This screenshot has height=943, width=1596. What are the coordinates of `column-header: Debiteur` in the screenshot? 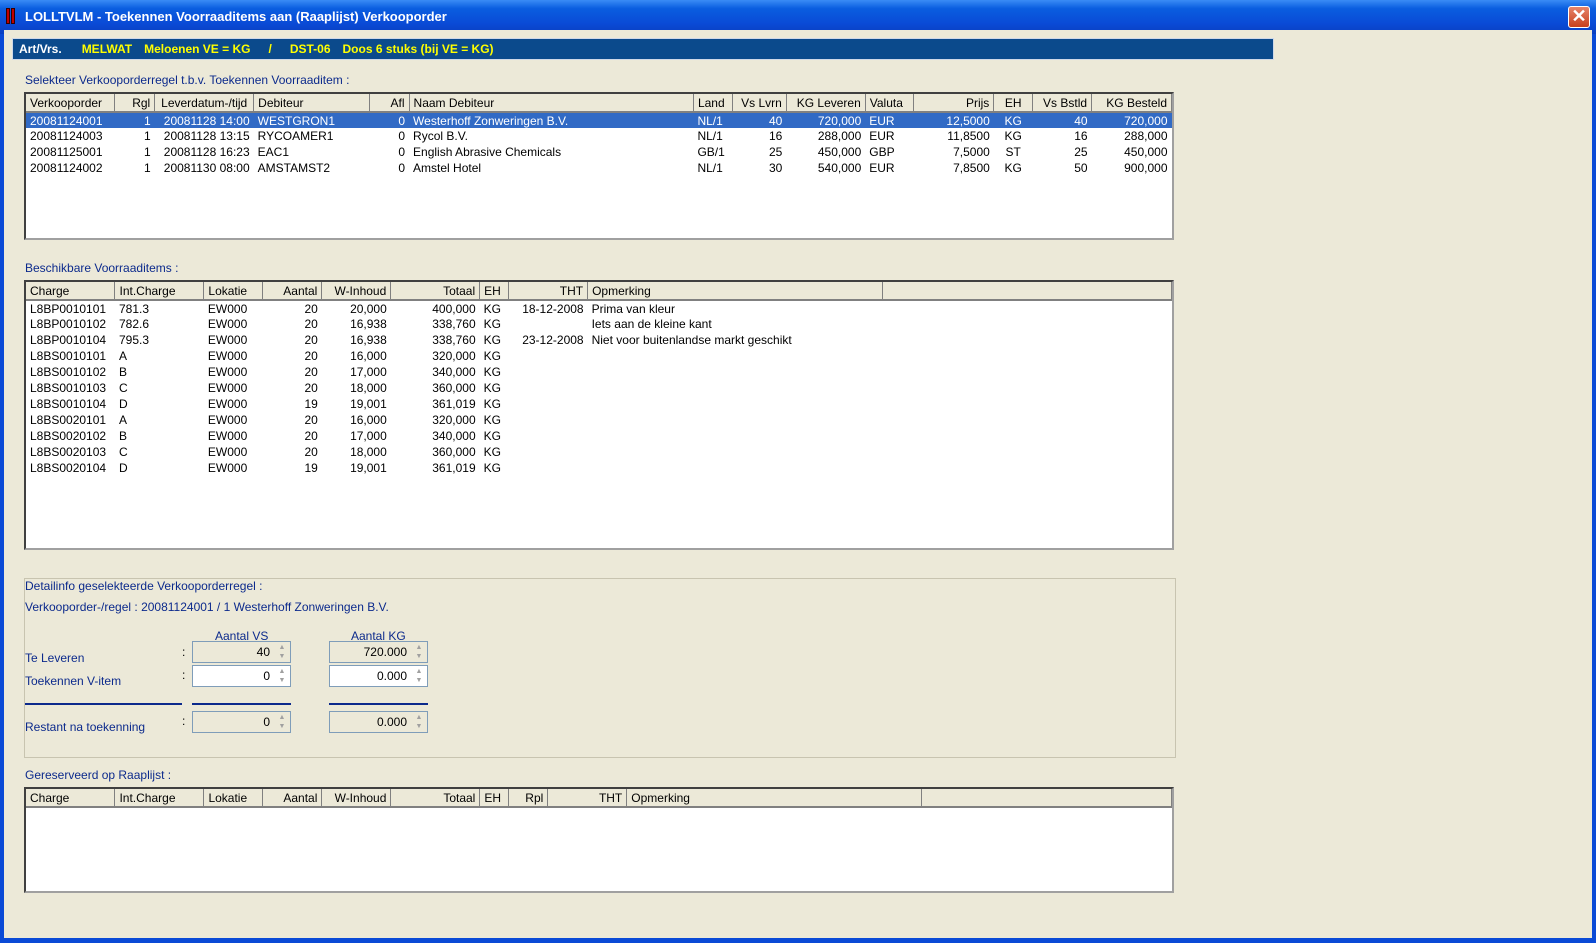 It's located at (311, 103).